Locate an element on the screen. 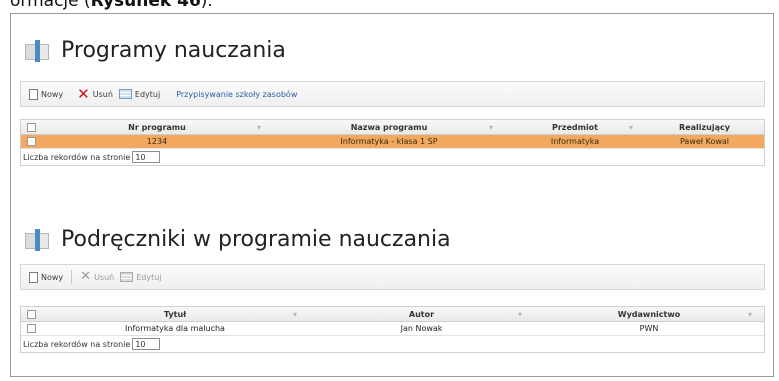 This screenshot has height=381, width=779. books-new-label: Nowy is located at coordinates (52, 277).